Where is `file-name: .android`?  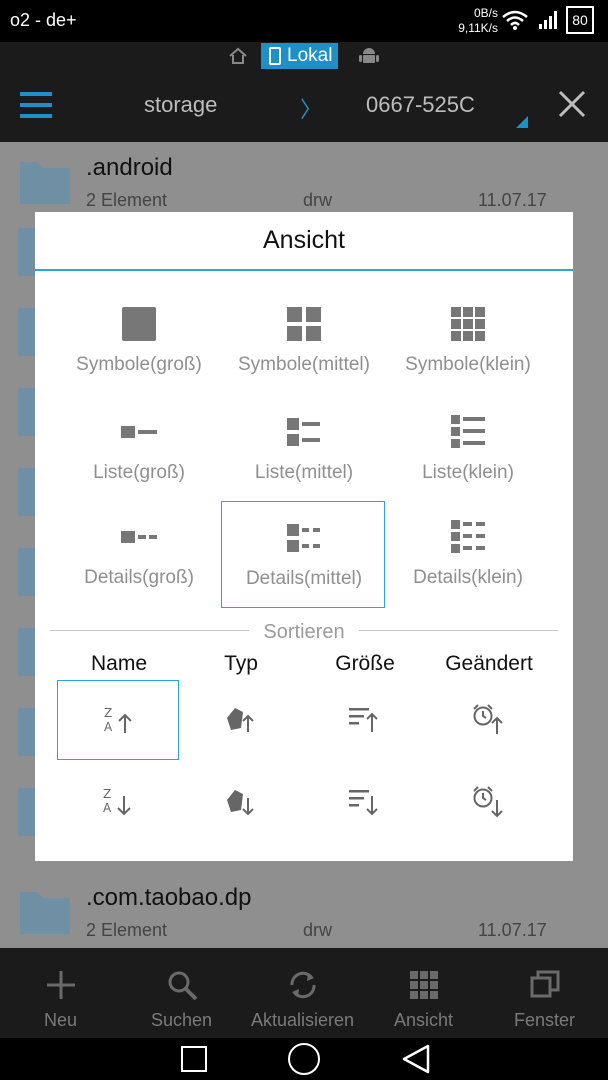 file-name: .android is located at coordinates (129, 167).